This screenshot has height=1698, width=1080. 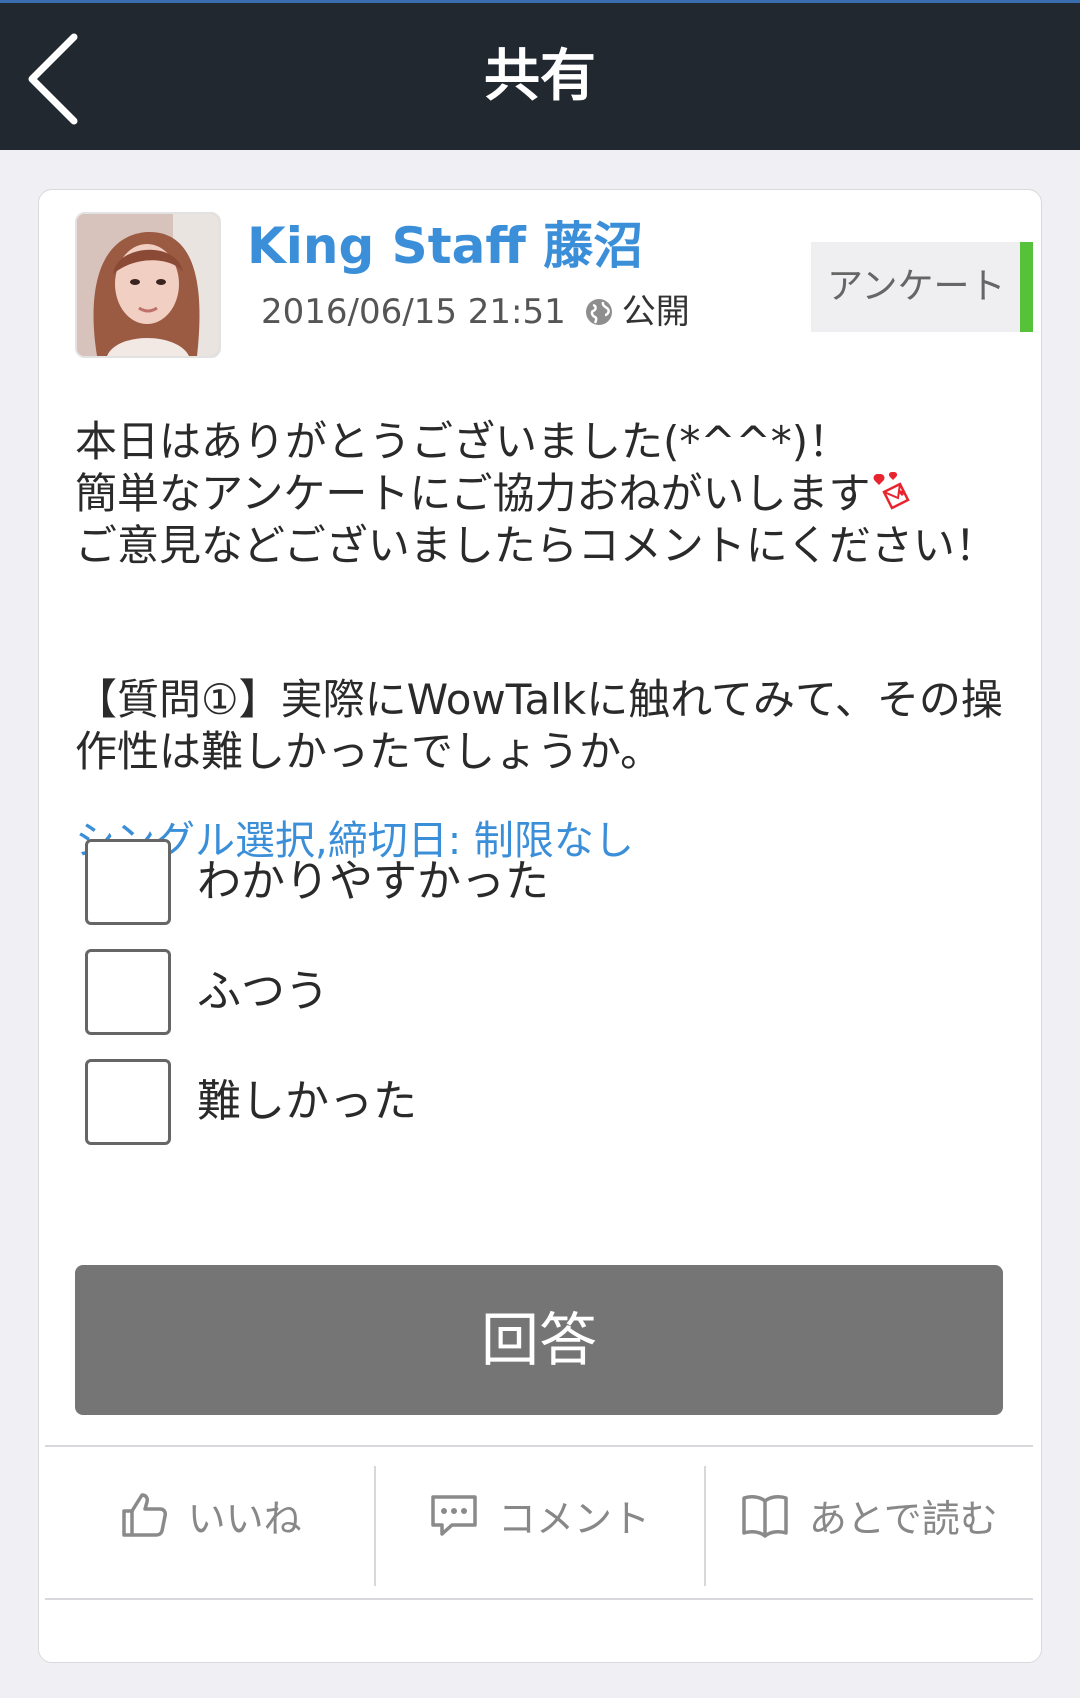 I want to click on thumbs-up-icon, so click(x=144, y=1515).